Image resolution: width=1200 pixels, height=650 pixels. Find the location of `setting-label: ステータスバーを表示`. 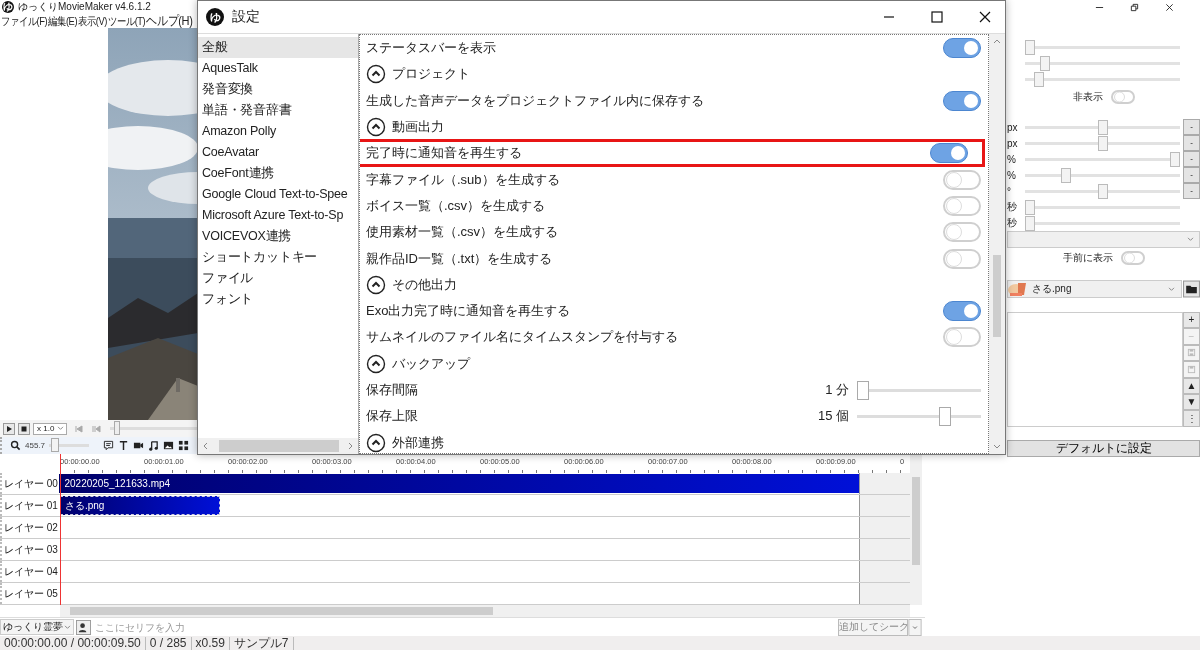

setting-label: ステータスバーを表示 is located at coordinates (431, 48).